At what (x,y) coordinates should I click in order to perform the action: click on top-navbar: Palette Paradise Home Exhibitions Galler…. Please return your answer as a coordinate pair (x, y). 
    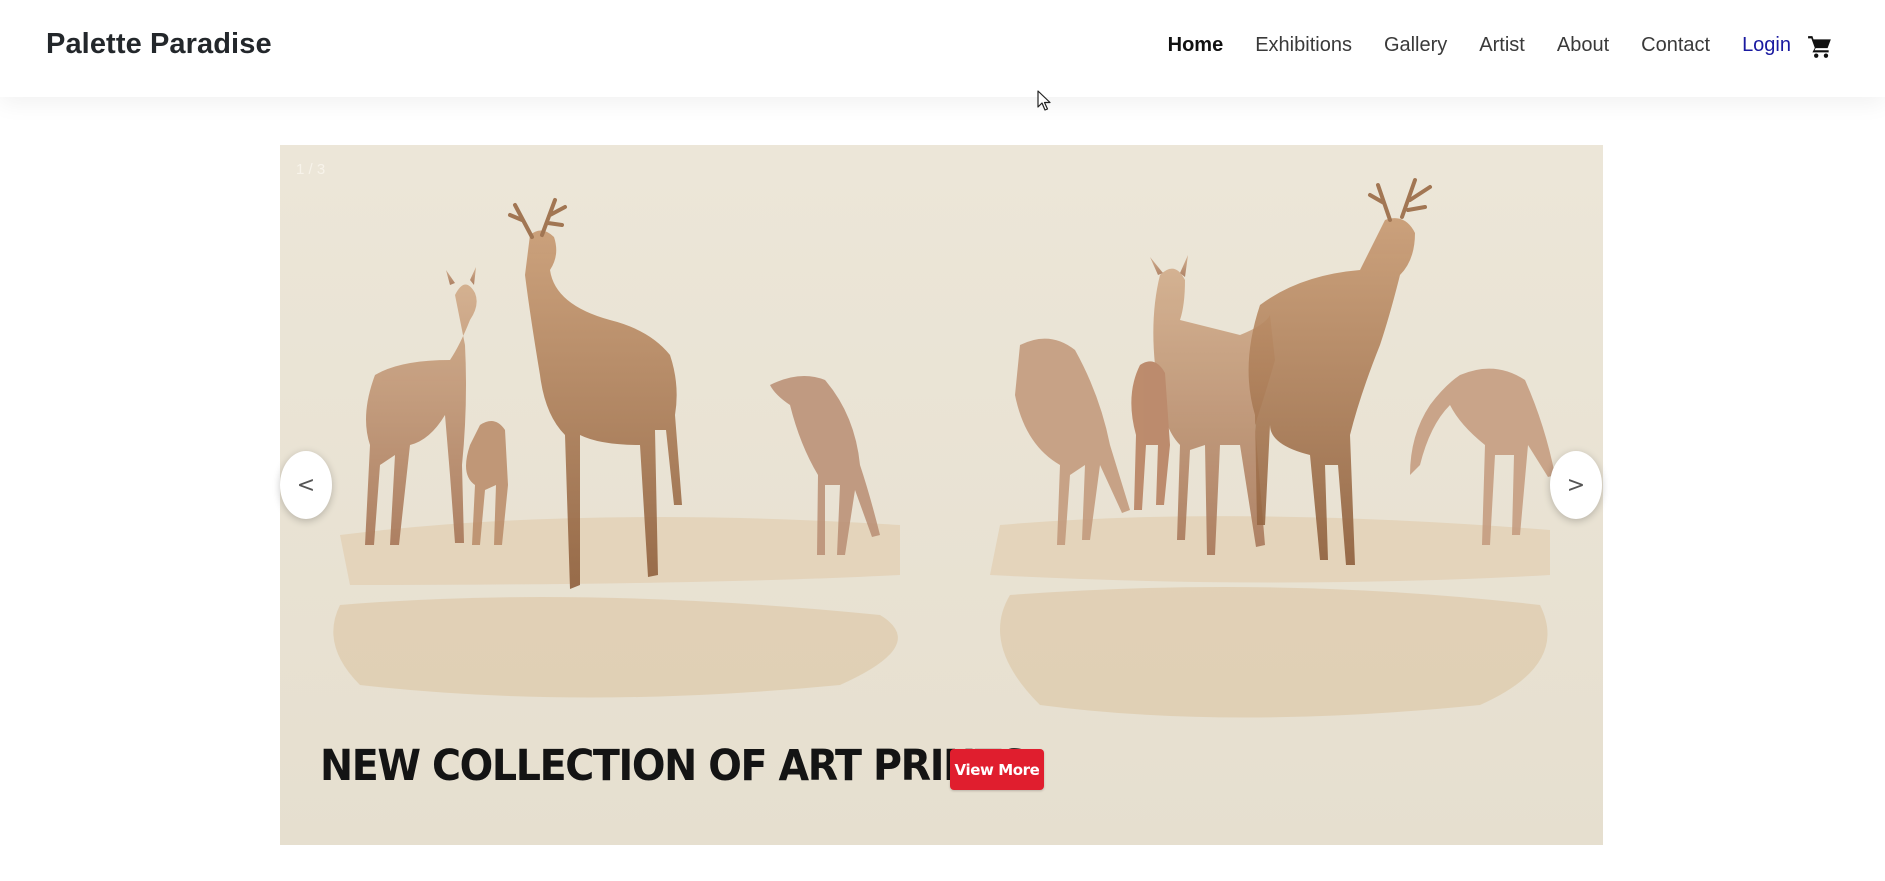
    Looking at the image, I should click on (942, 48).